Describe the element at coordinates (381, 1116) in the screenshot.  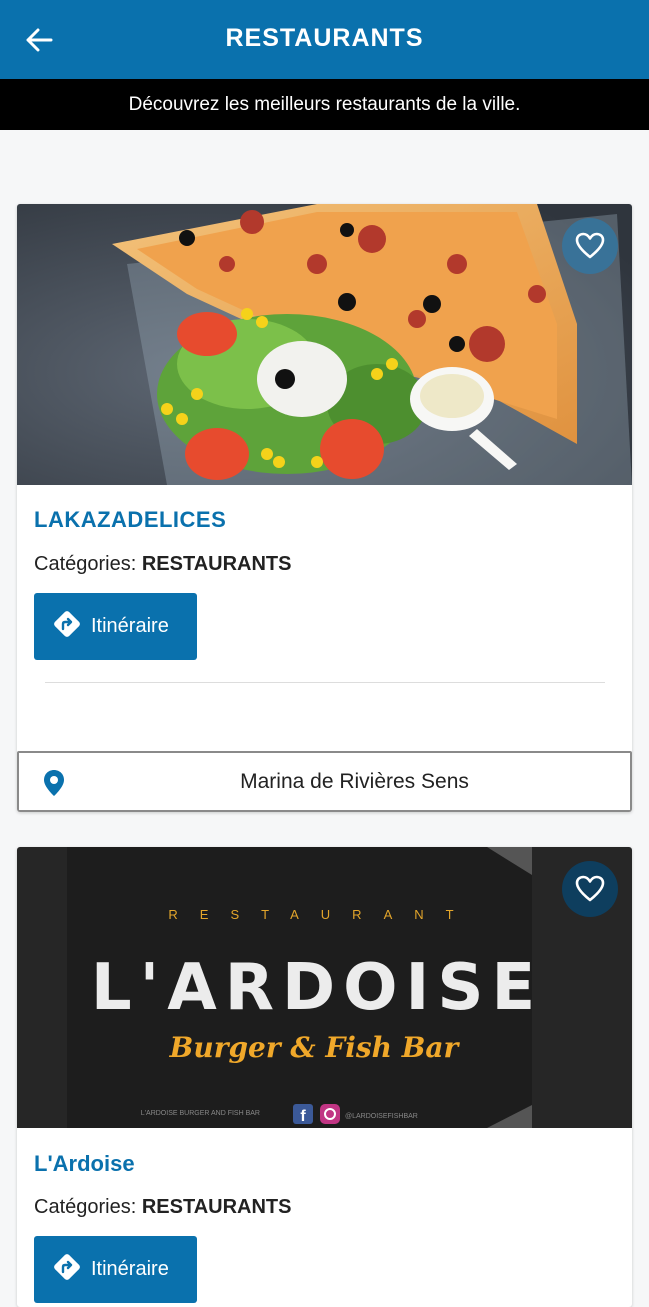
I see `logo-footer-right: @LARDOISEFISHBAR` at that location.